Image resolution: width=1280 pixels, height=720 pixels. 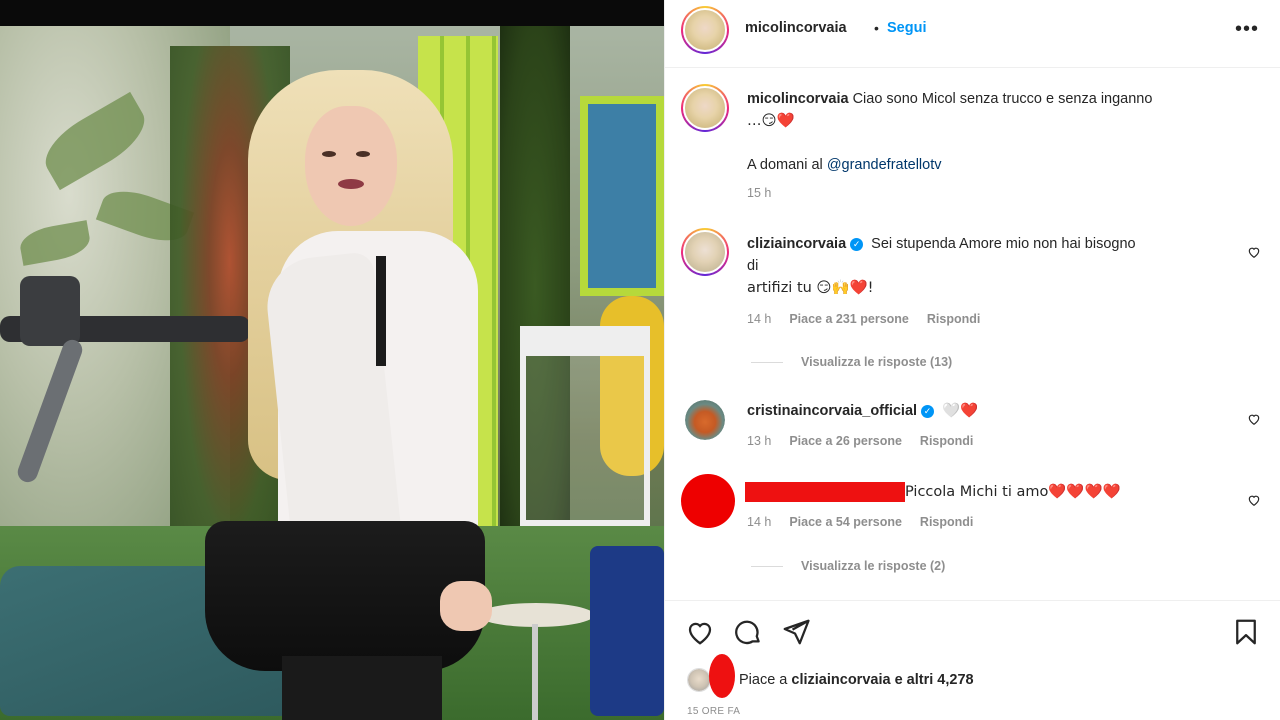 What do you see at coordinates (798, 99) in the screenshot?
I see `caption-author-username: micolincorvaia` at bounding box center [798, 99].